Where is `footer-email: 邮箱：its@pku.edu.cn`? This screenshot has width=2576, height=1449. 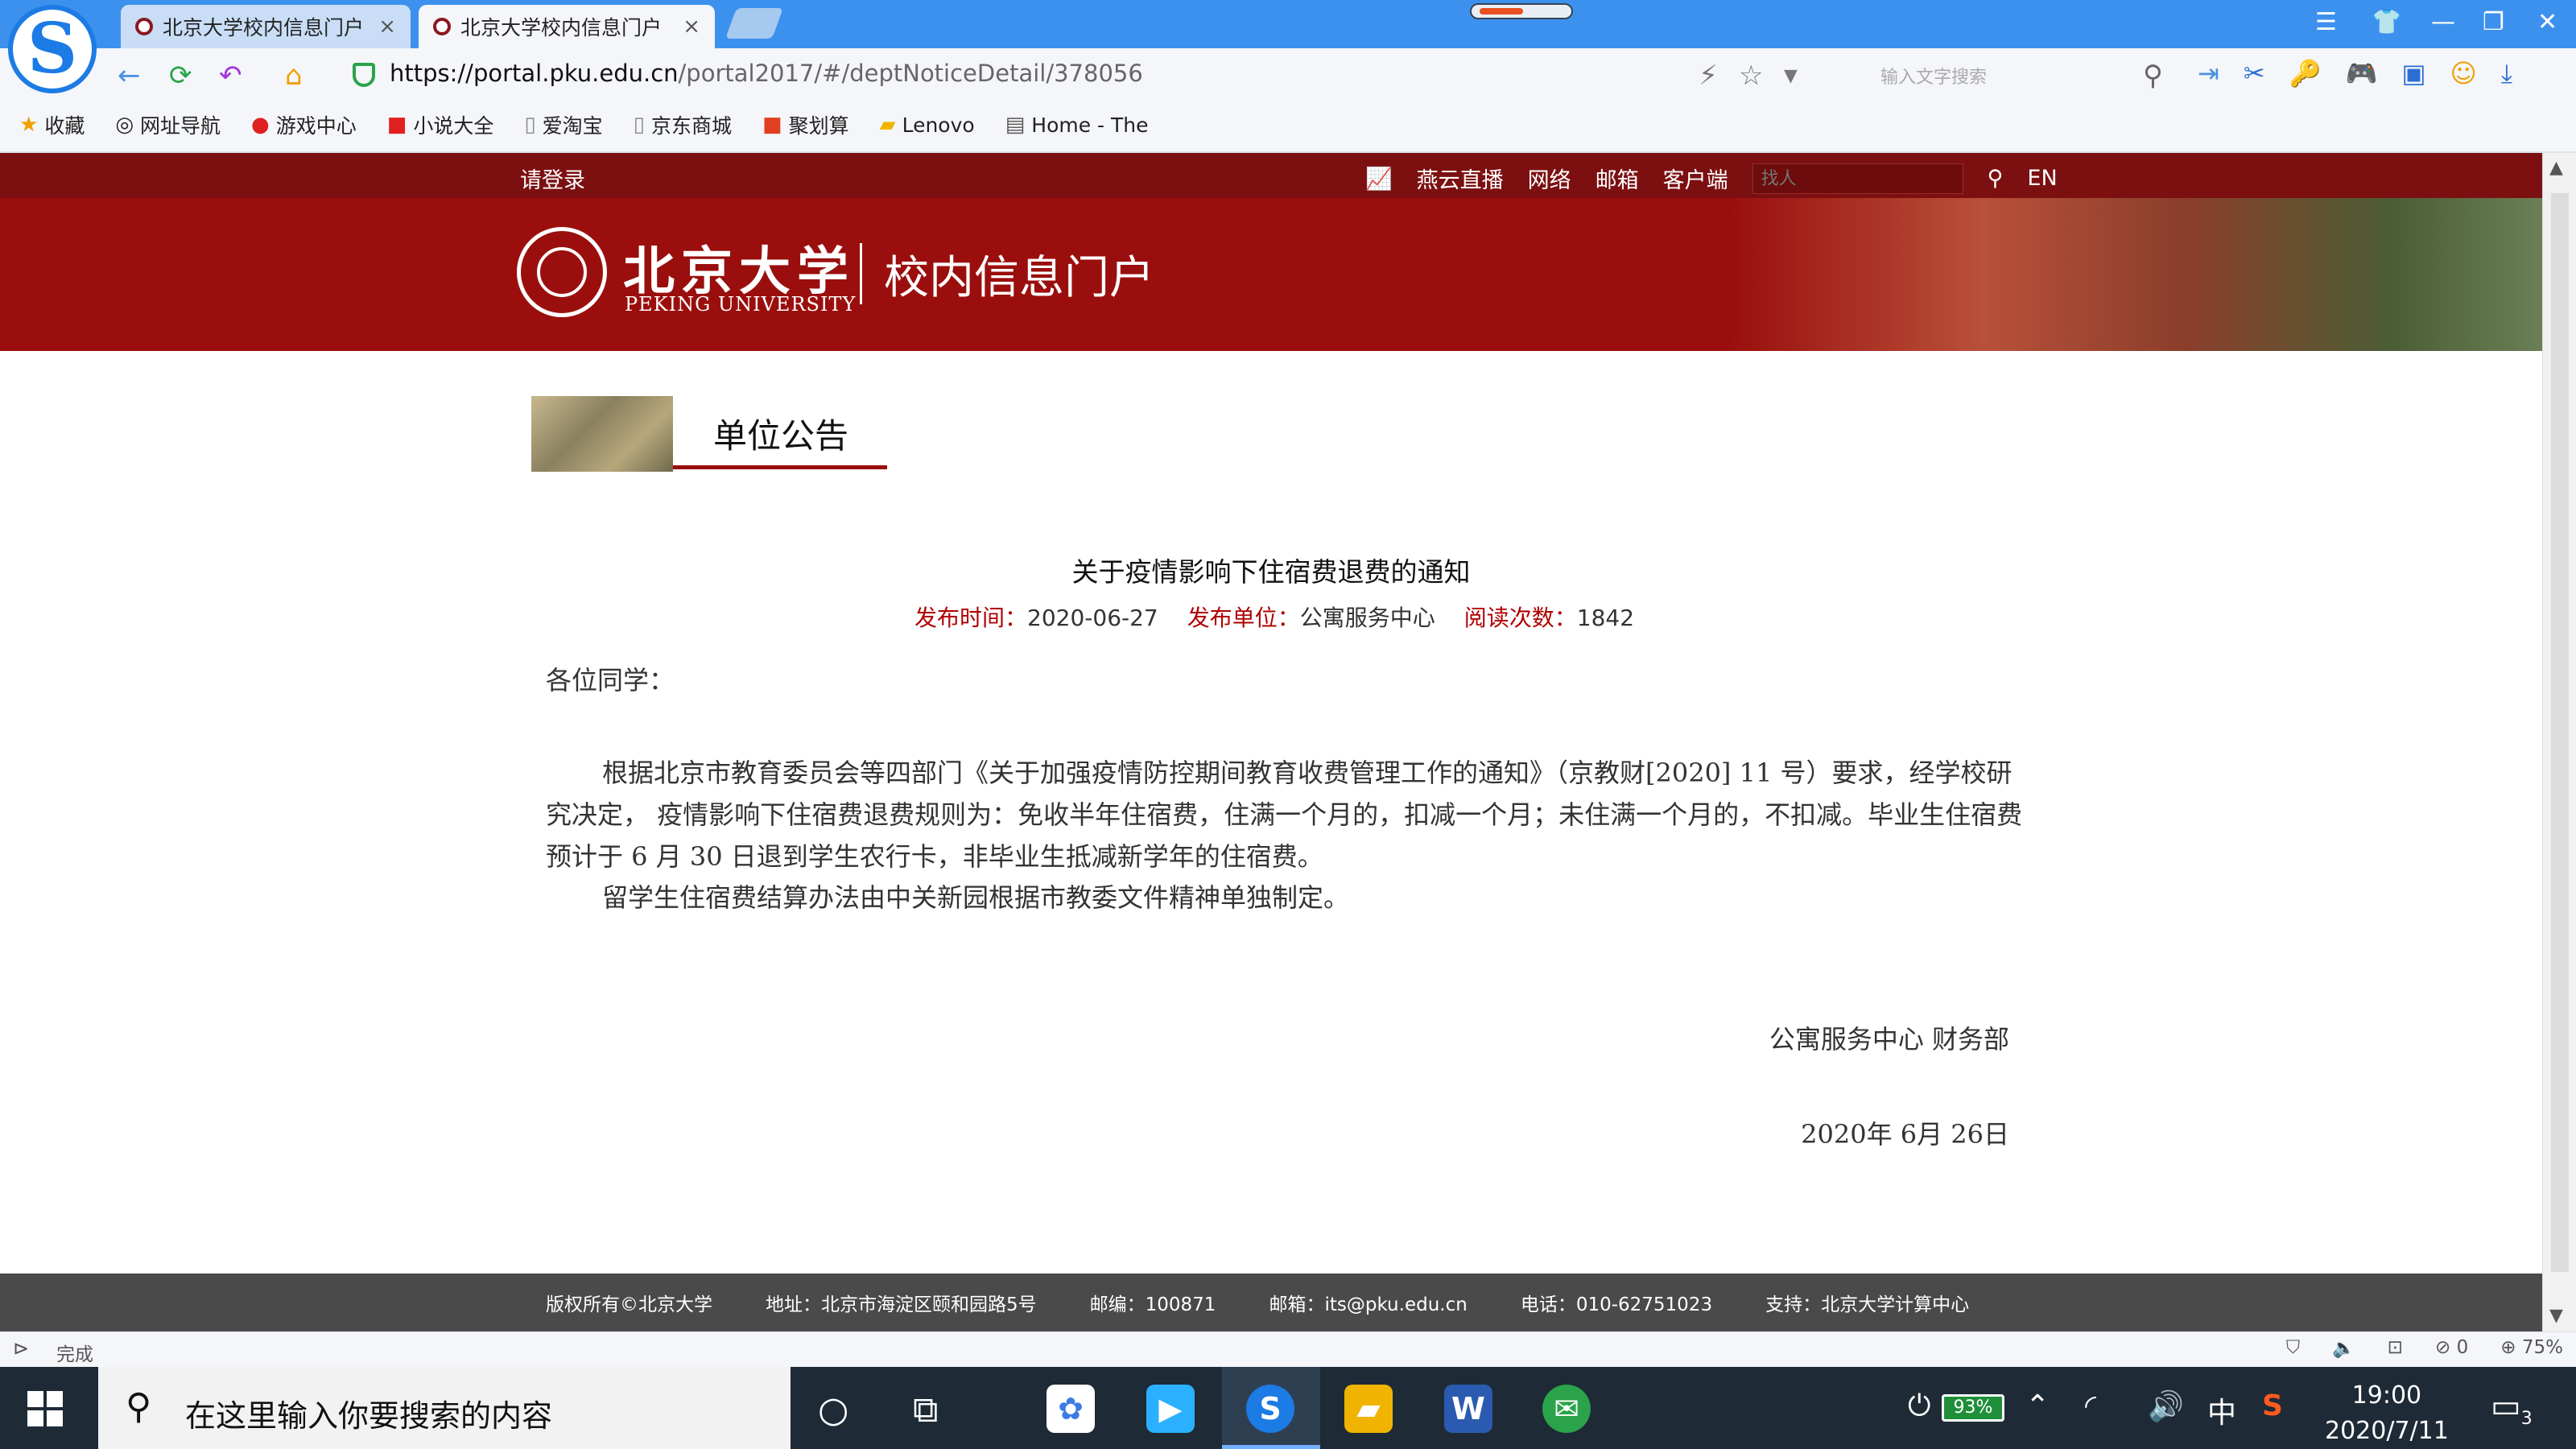
footer-email: 邮箱：its@pku.edu.cn is located at coordinates (1368, 1302).